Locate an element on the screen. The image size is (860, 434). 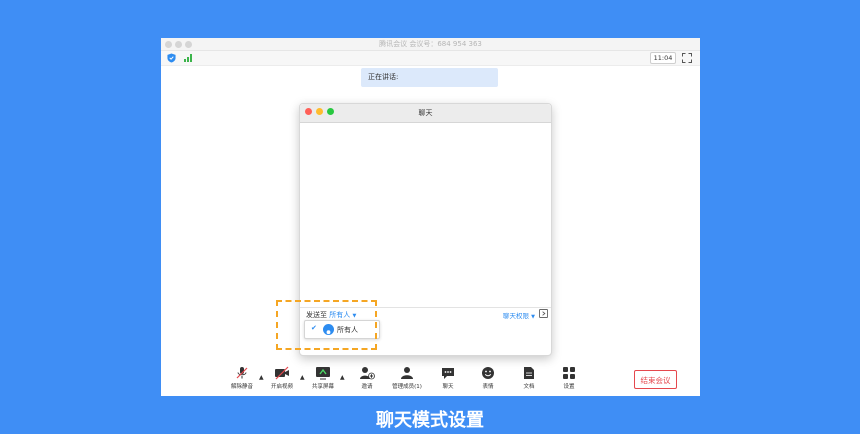
window-title: 腾讯会议 会议号：684 954 363 is located at coordinates (430, 44).